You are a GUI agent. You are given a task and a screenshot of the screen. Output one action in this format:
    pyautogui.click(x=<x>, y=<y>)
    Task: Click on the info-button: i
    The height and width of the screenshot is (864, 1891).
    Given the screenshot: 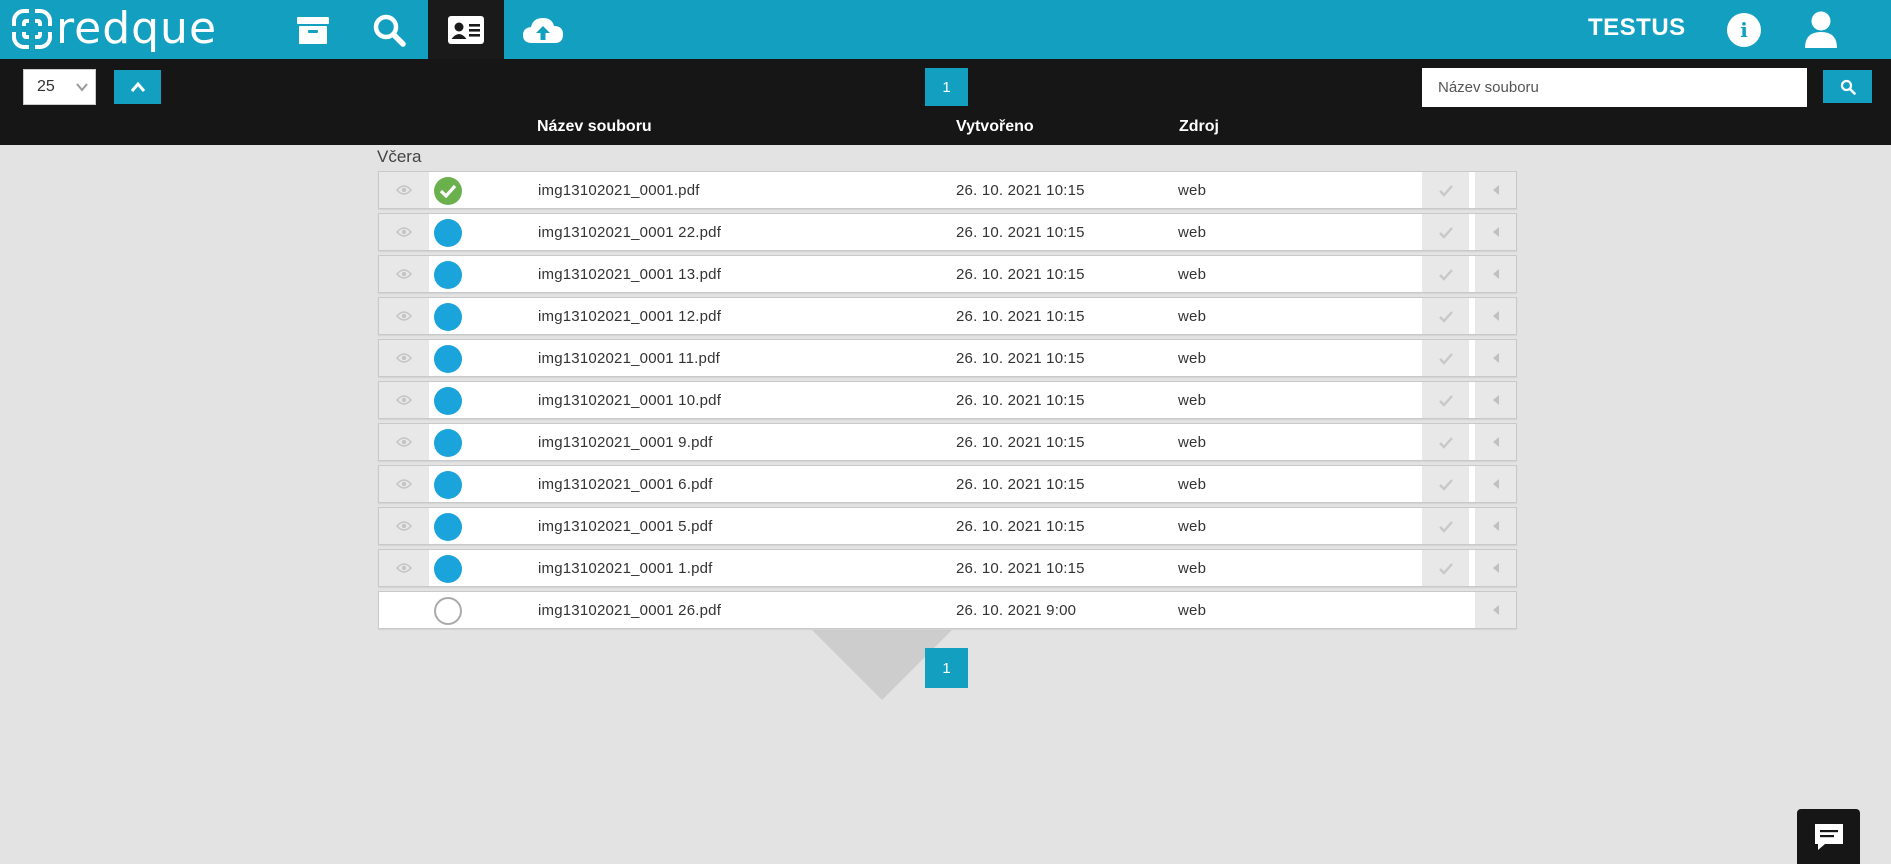 What is the action you would take?
    pyautogui.click(x=1744, y=30)
    